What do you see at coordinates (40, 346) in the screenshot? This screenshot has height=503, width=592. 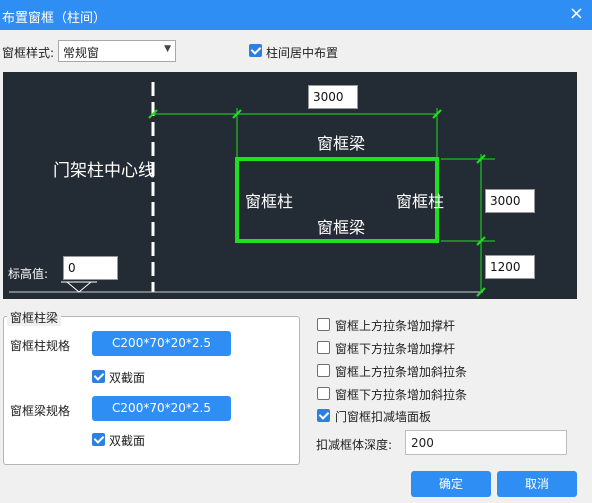 I see `column-spec-label: 窗框柱规格` at bounding box center [40, 346].